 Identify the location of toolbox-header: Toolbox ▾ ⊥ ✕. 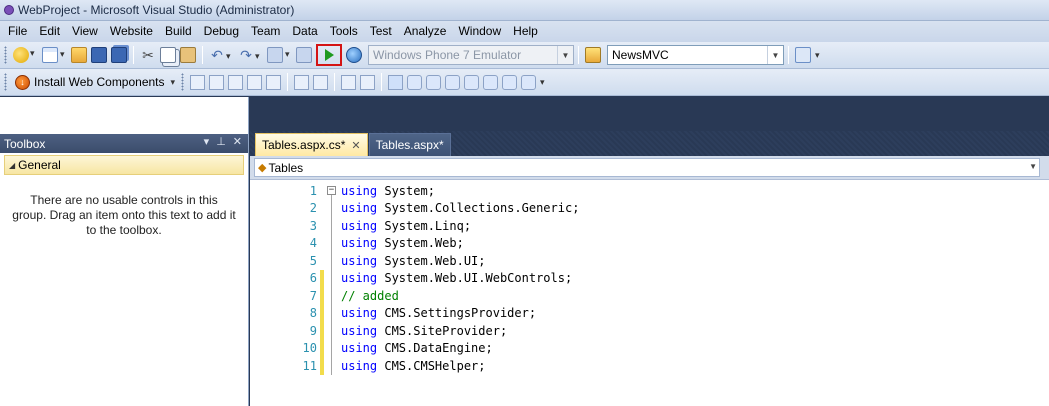
(124, 143).